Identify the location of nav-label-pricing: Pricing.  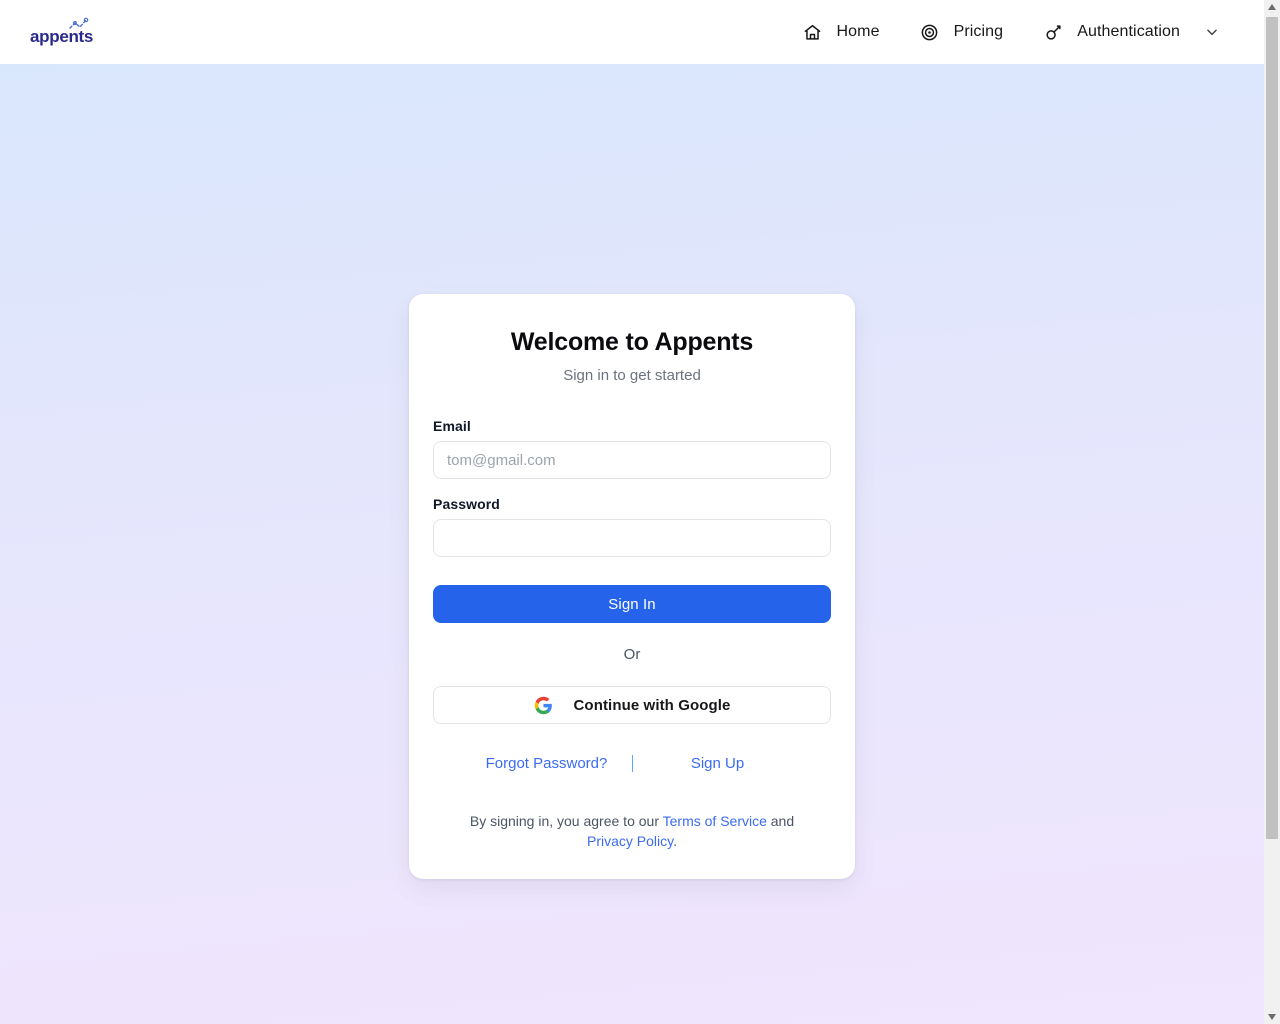
(978, 31).